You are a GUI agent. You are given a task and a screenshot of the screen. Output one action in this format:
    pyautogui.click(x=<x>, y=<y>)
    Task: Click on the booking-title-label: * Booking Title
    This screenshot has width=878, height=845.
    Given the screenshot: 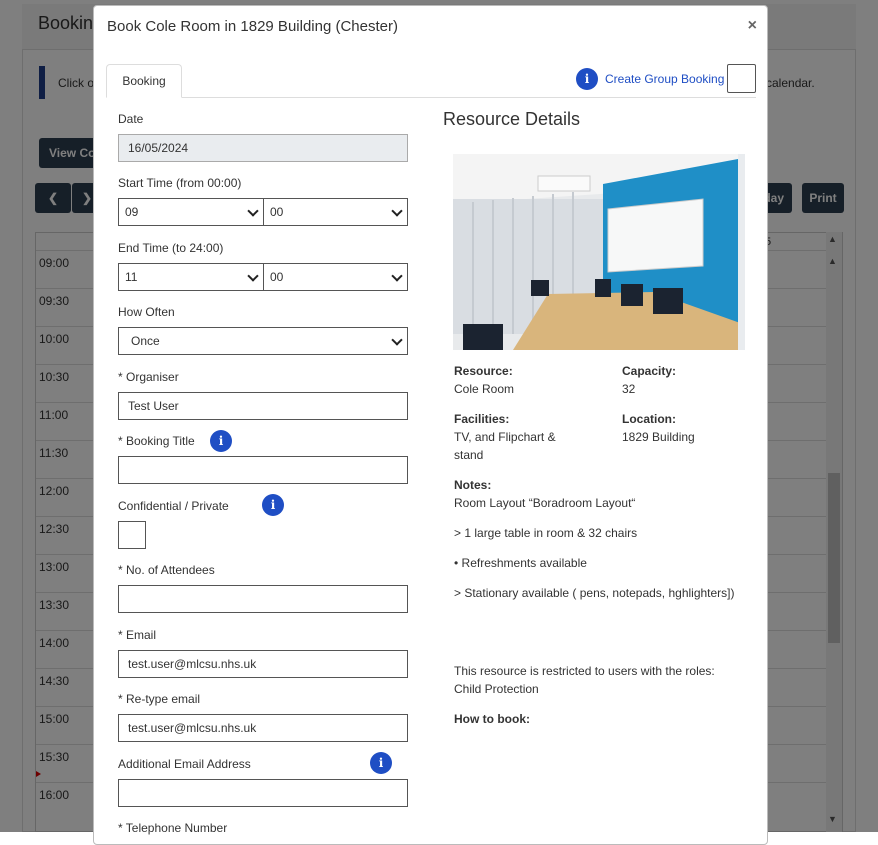 What is the action you would take?
    pyautogui.click(x=156, y=441)
    